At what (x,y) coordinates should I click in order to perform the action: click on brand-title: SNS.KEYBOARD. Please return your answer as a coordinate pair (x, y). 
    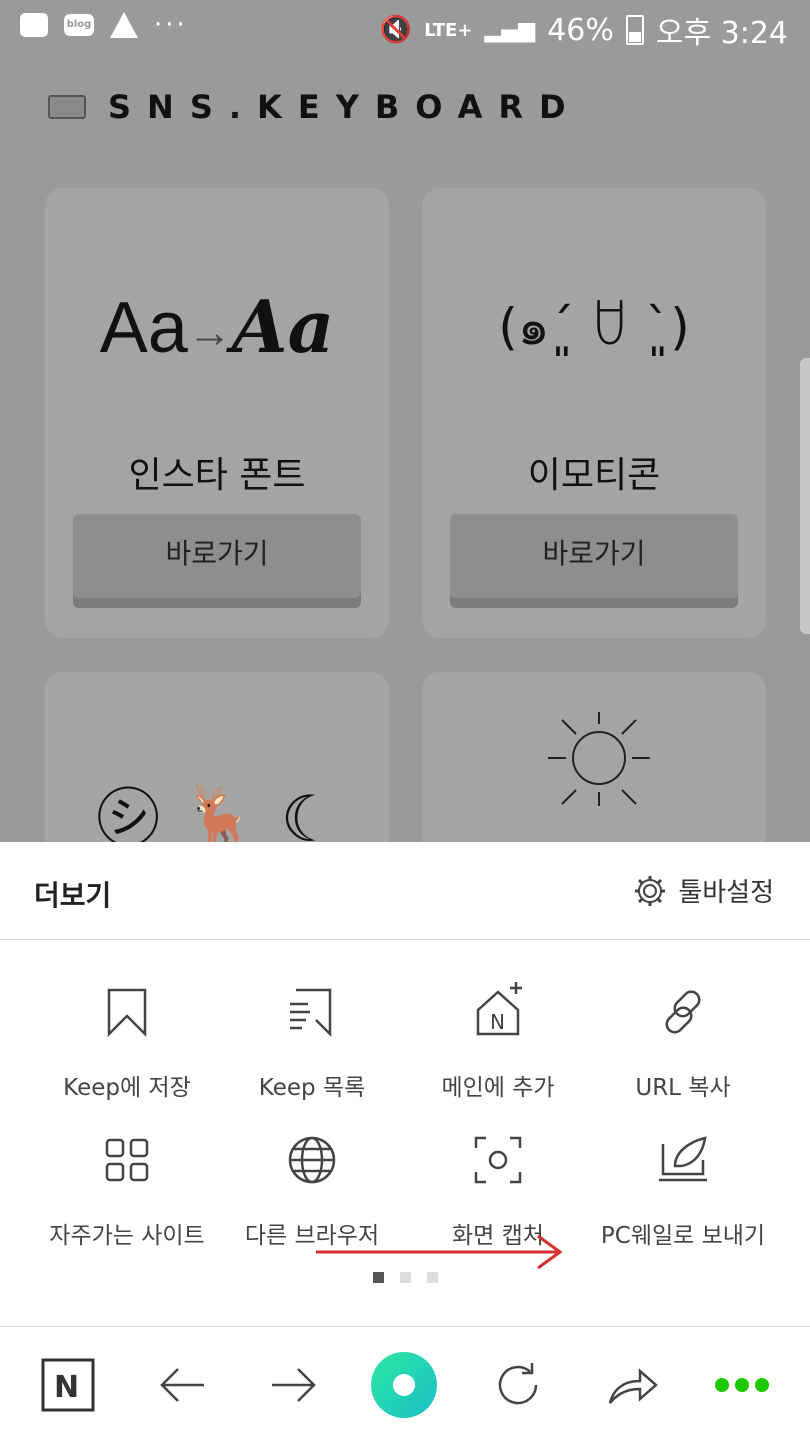
    Looking at the image, I should click on (345, 107).